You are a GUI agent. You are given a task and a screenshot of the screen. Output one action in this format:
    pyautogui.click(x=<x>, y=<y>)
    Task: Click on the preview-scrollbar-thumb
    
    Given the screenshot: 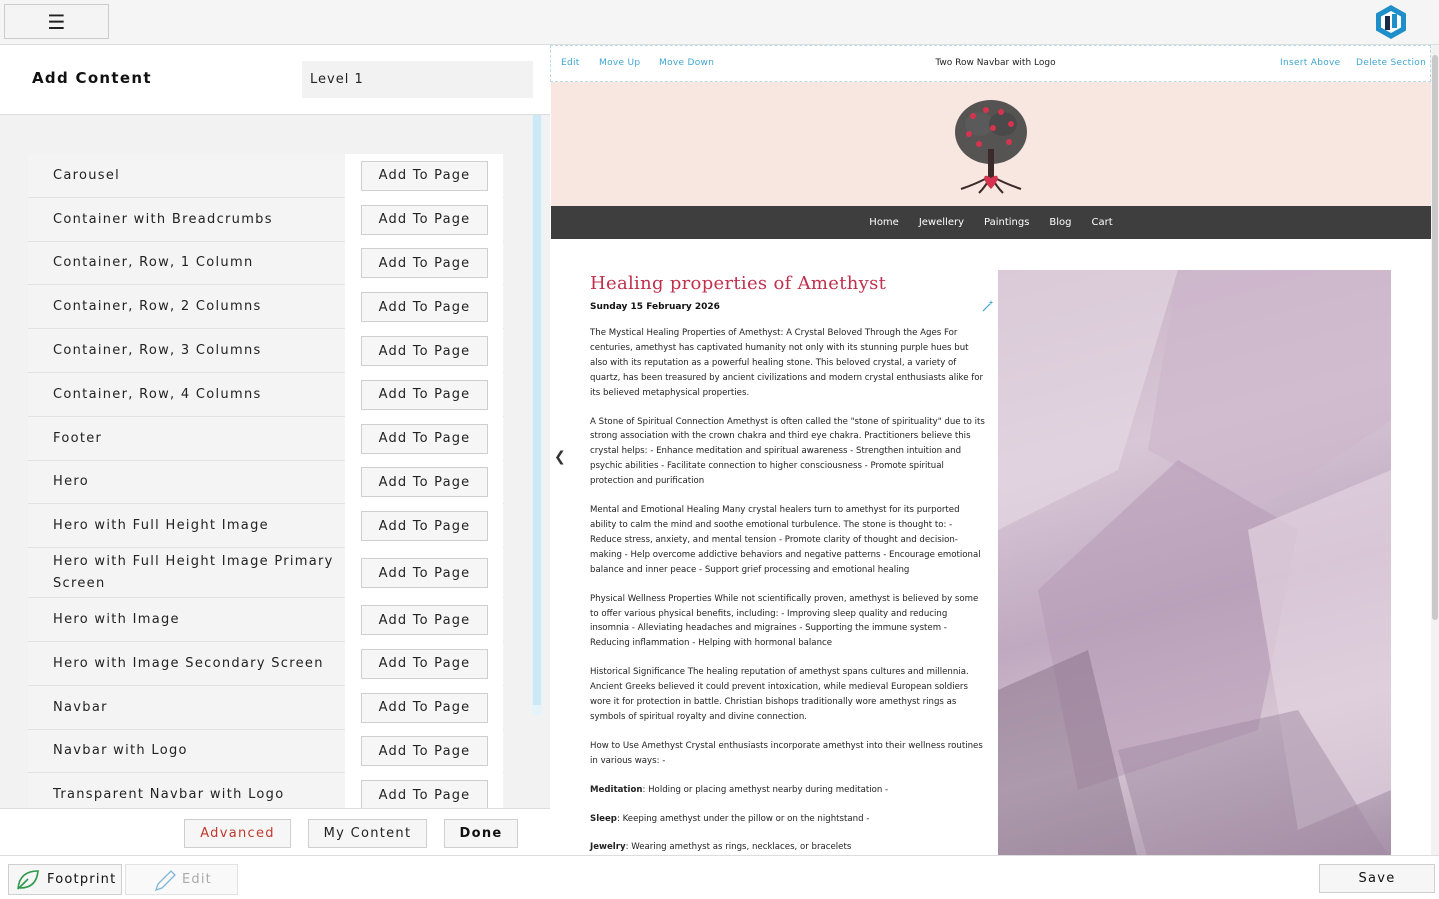 What is the action you would take?
    pyautogui.click(x=1435, y=337)
    